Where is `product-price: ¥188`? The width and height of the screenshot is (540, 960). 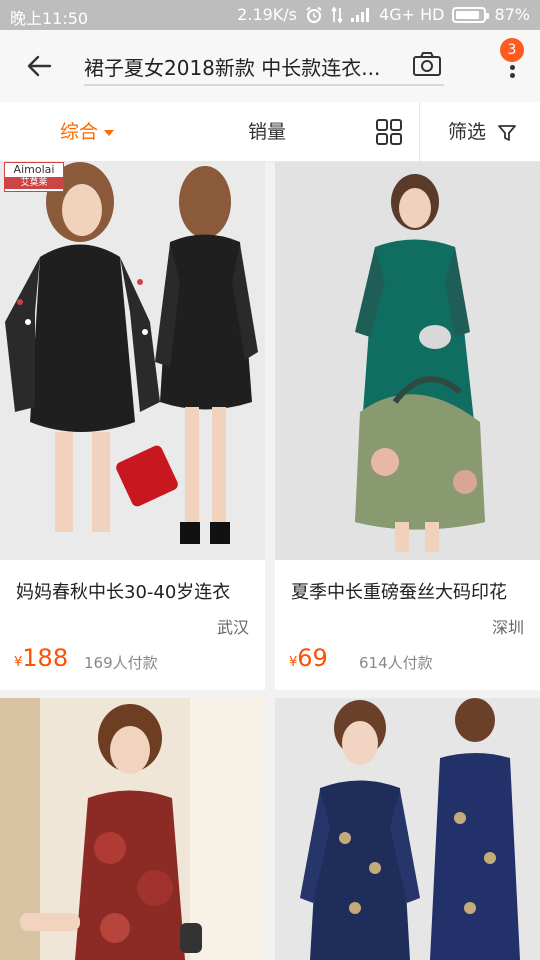
product-price: ¥188 is located at coordinates (41, 658).